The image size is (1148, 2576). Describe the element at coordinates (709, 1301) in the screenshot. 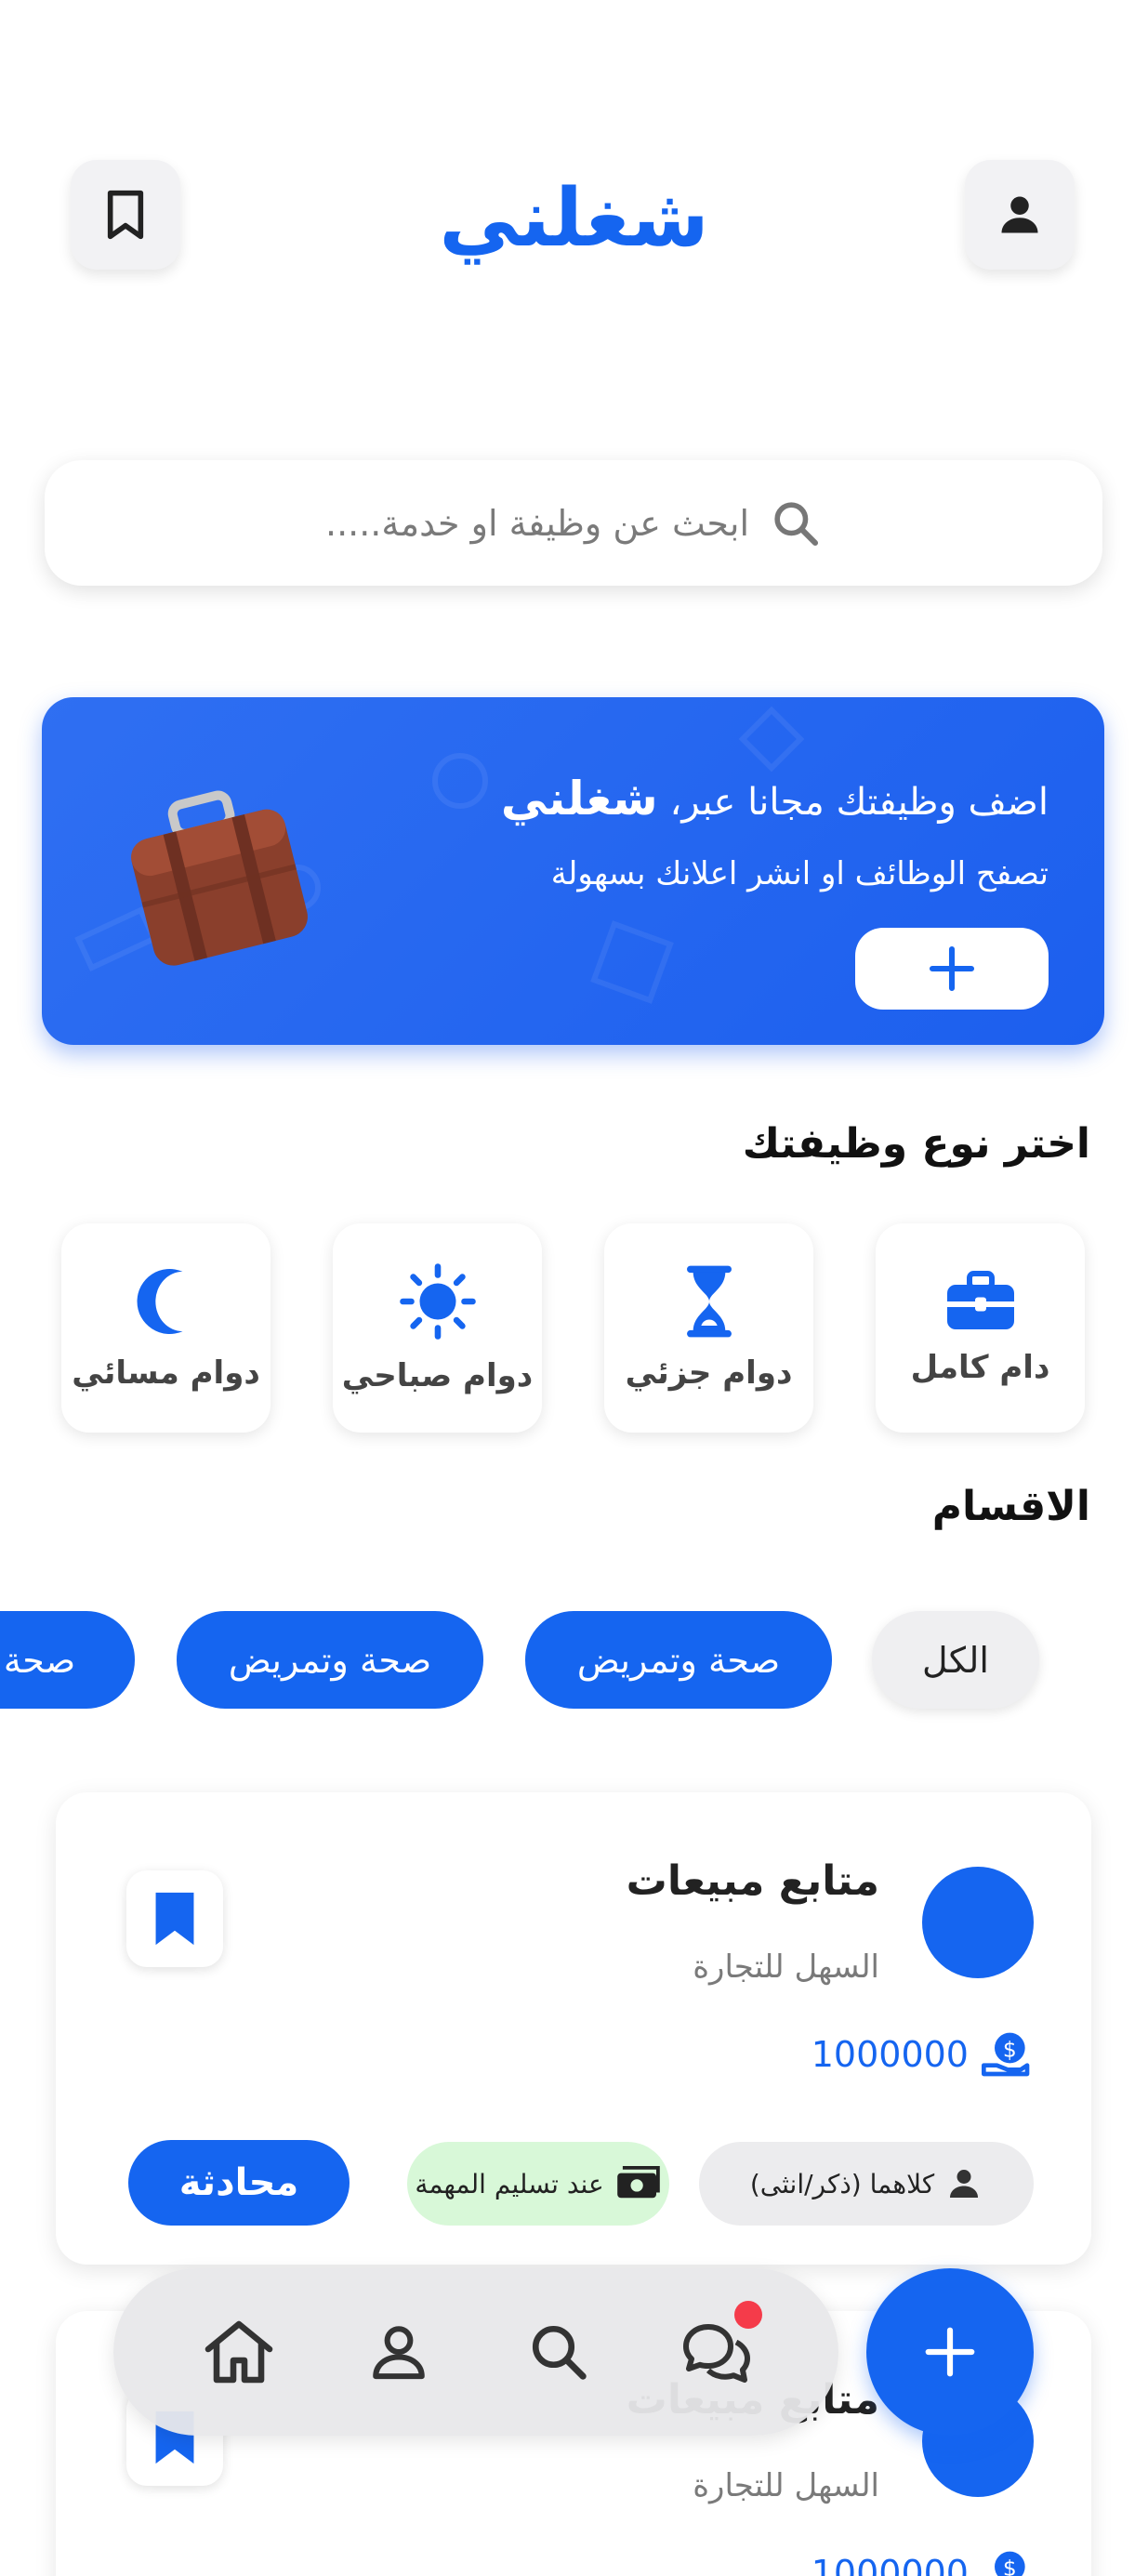

I see `hourglass-icon` at that location.